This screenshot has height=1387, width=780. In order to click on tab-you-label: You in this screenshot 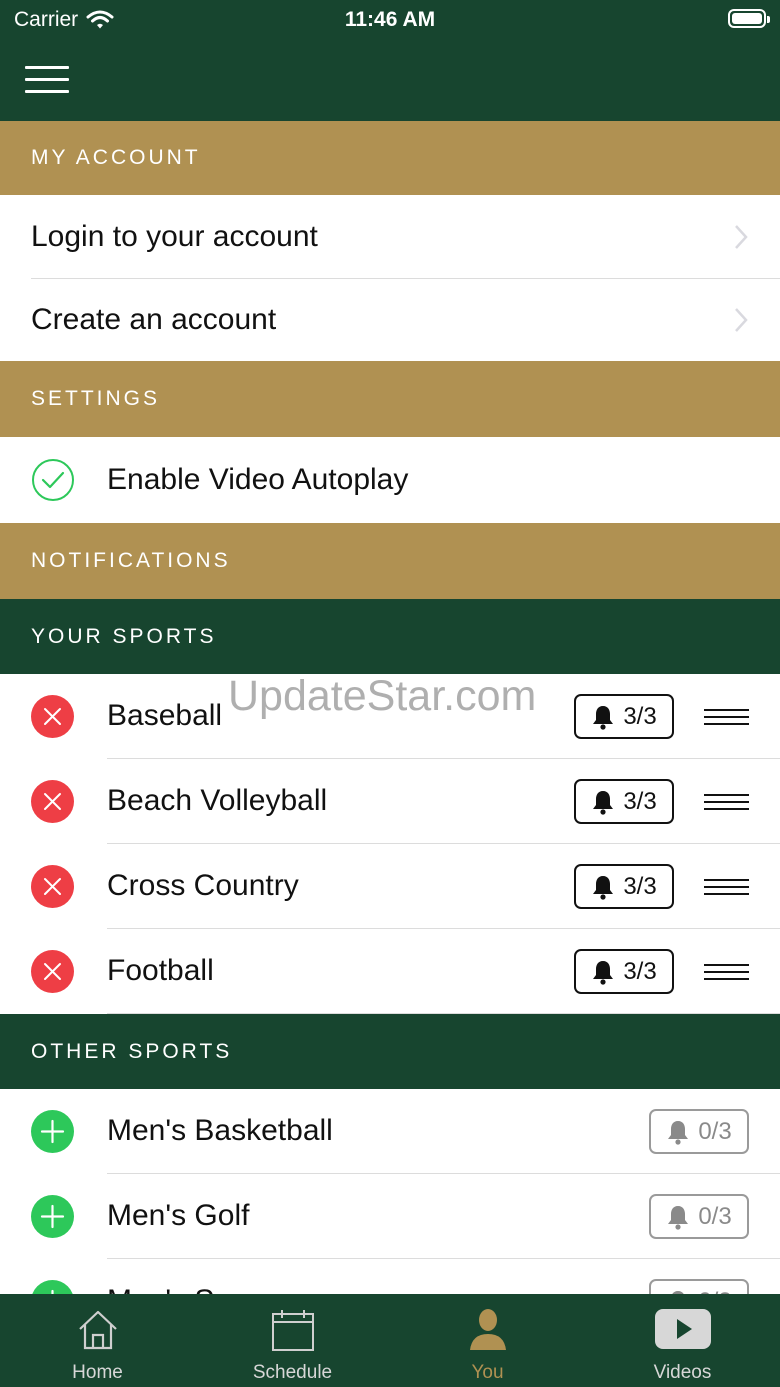, I will do `click(487, 1372)`.